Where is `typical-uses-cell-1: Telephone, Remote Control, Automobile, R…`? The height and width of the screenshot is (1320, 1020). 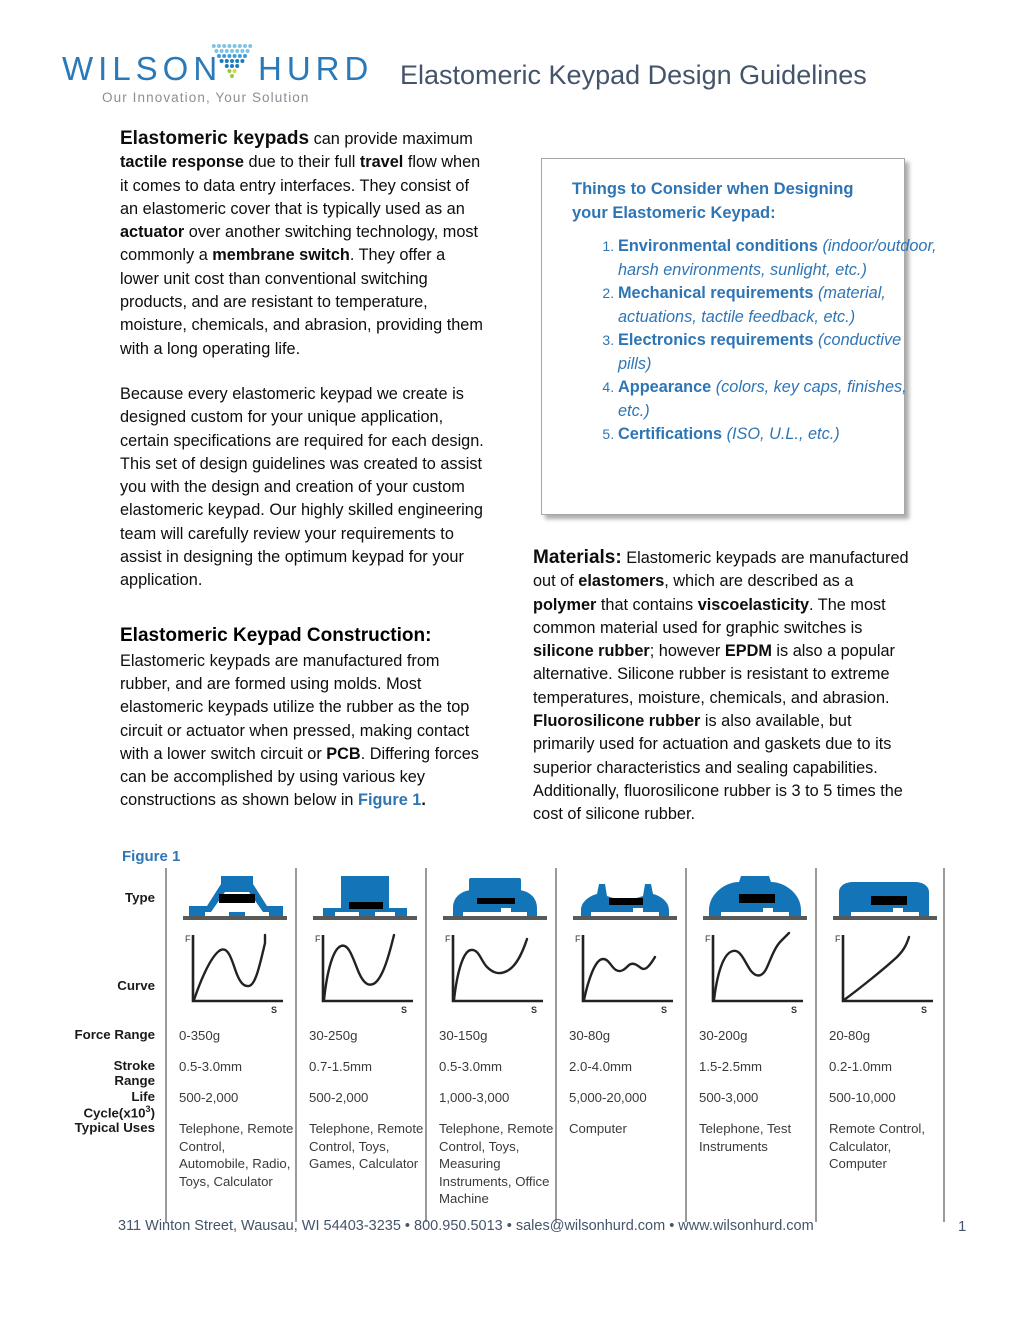
typical-uses-cell-1: Telephone, Remote Control, Automobile, R… is located at coordinates (230, 1167).